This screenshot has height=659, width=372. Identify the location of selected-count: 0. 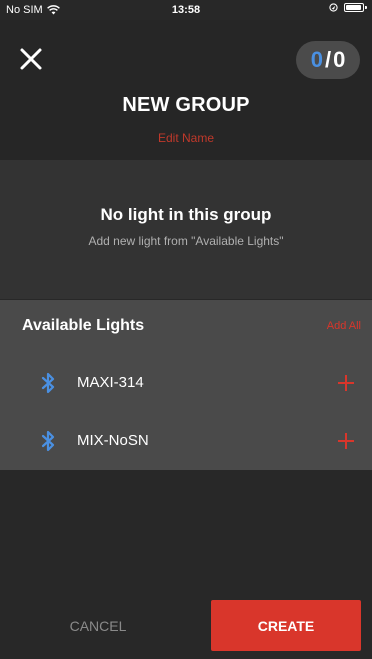
(316, 59).